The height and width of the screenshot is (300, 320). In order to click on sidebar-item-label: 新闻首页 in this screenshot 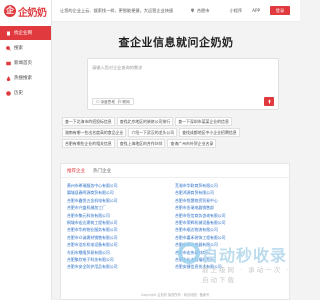, I will do `click(23, 63)`.